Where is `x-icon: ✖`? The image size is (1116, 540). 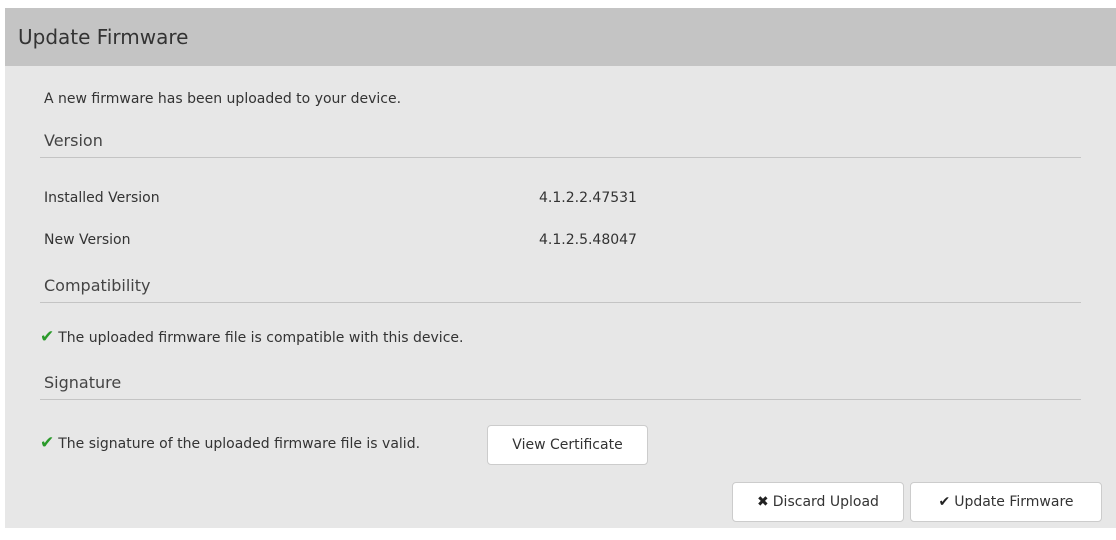 x-icon: ✖ is located at coordinates (763, 502).